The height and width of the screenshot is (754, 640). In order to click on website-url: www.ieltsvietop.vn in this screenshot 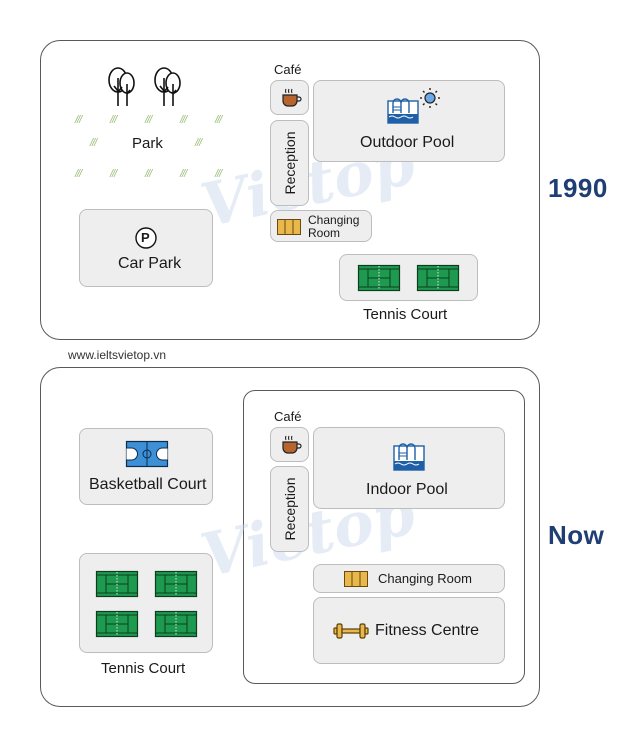, I will do `click(117, 355)`.